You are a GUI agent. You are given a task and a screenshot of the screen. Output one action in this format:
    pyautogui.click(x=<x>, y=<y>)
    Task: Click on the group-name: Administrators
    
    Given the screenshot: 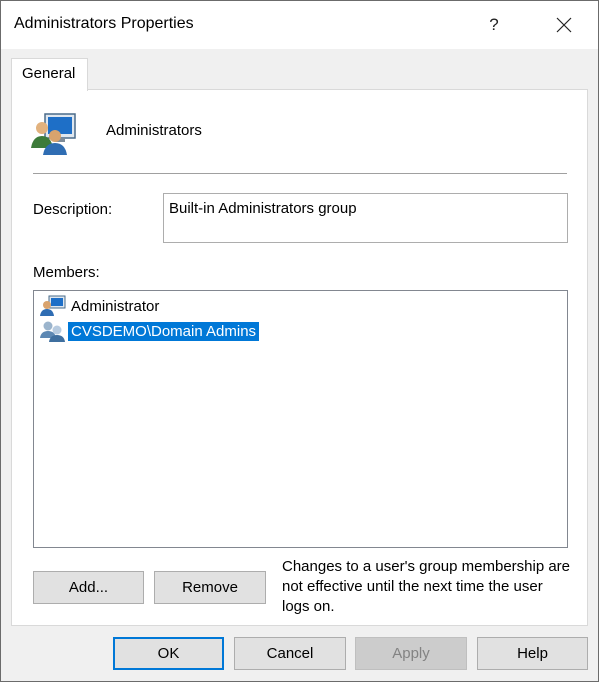 What is the action you would take?
    pyautogui.click(x=154, y=130)
    